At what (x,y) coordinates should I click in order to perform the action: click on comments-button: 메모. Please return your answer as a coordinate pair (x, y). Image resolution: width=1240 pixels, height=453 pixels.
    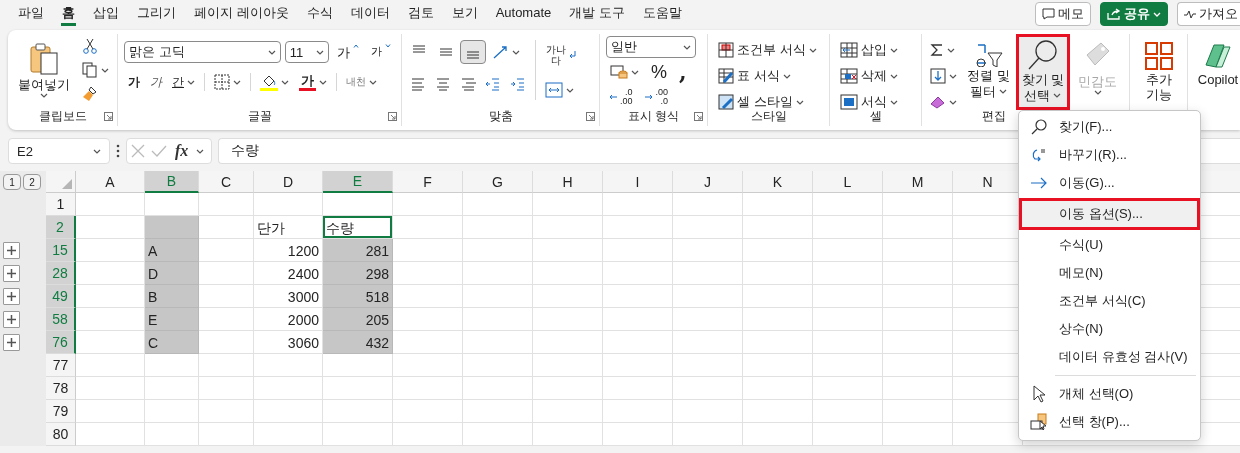
    Looking at the image, I should click on (1063, 14).